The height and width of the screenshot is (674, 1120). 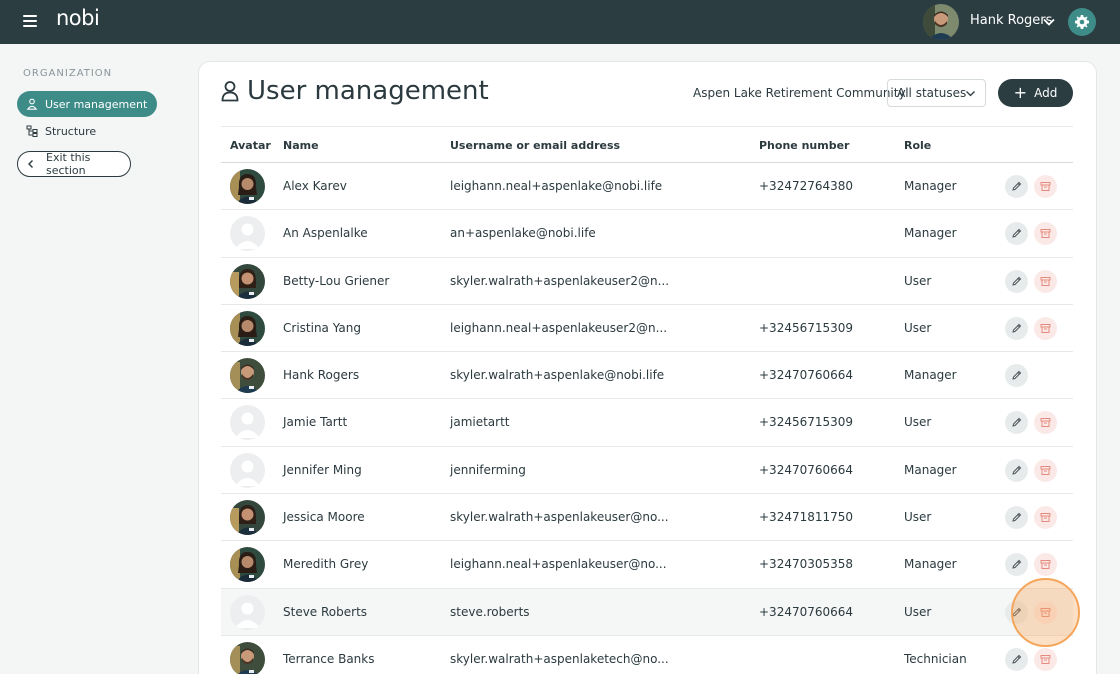 What do you see at coordinates (1049, 21) in the screenshot?
I see `chevron-down-icon` at bounding box center [1049, 21].